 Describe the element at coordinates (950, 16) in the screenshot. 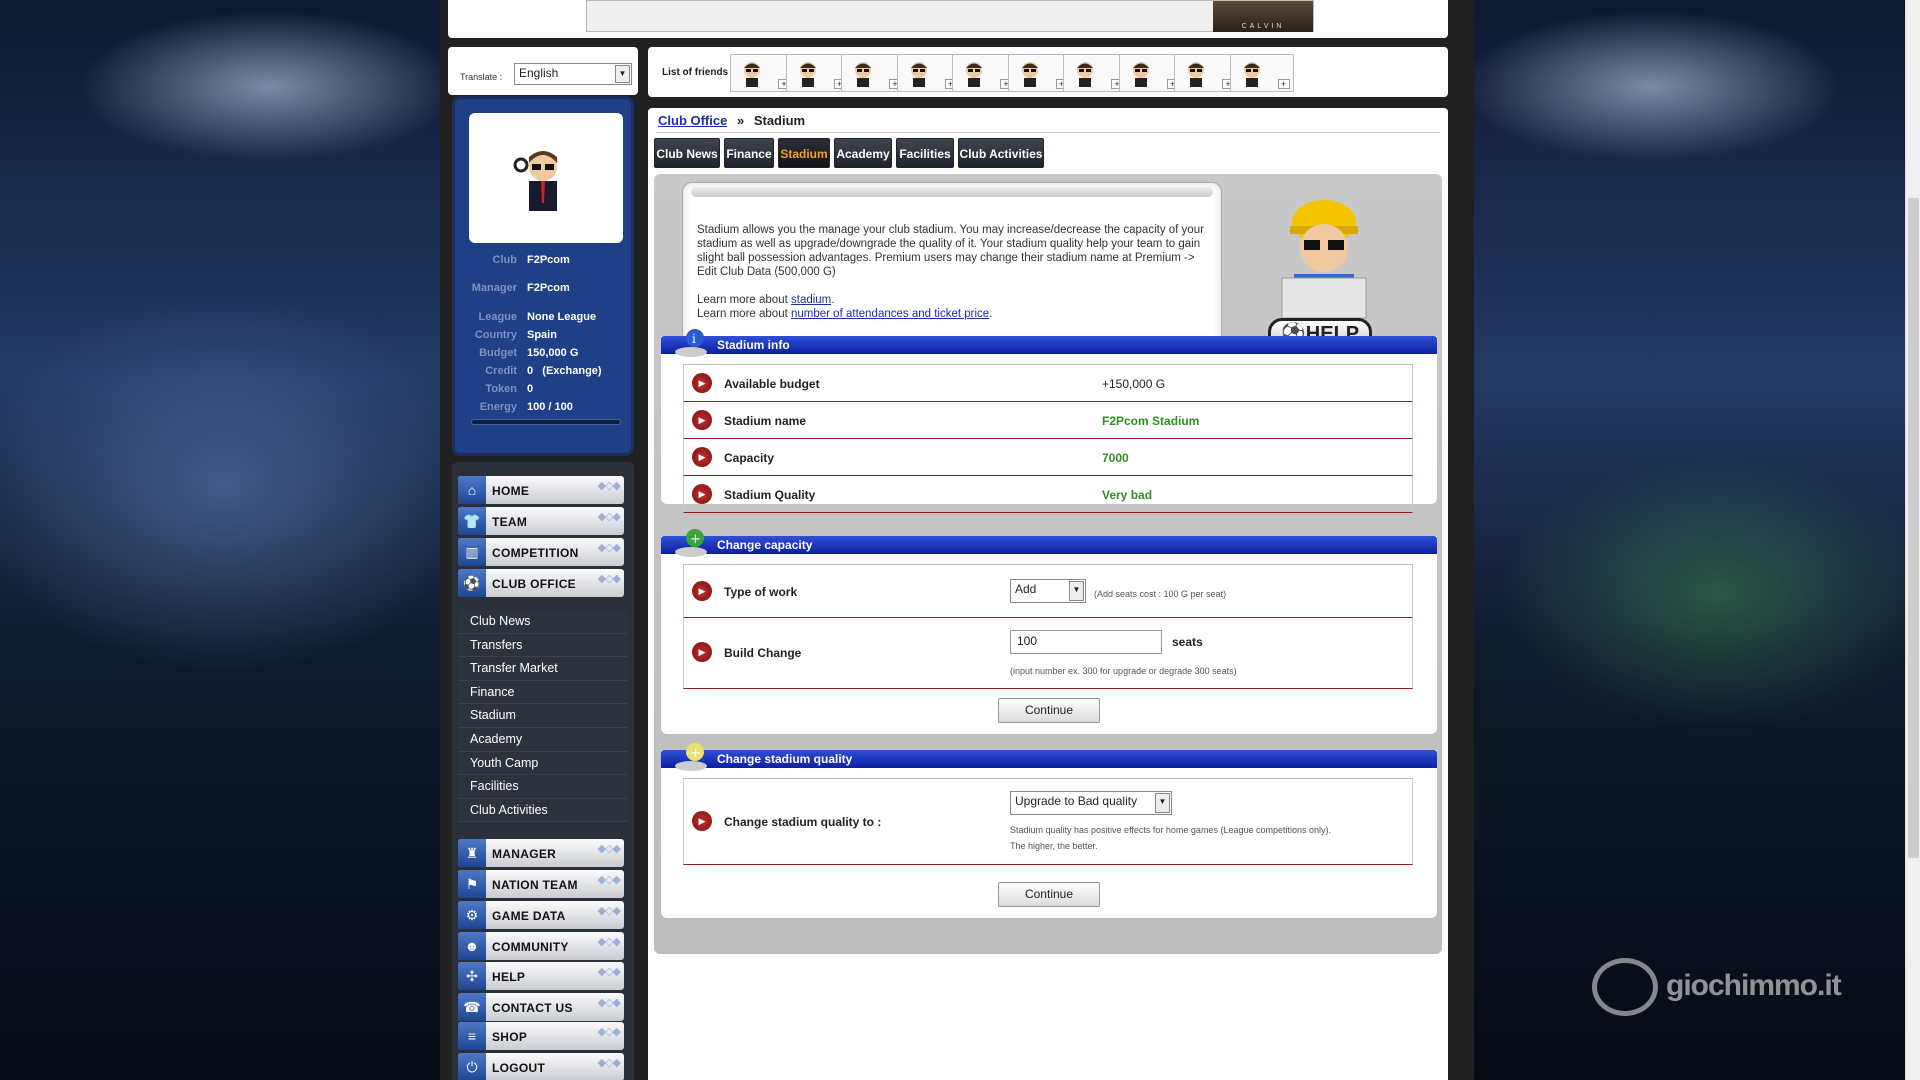

I see `ad-banner: CALVIN` at that location.